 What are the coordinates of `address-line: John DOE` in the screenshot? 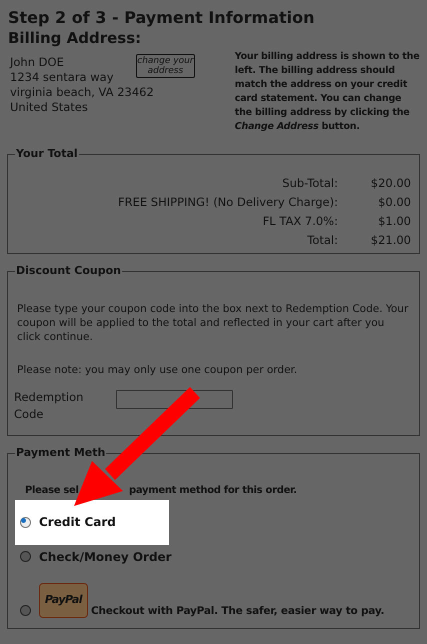 It's located at (37, 62).